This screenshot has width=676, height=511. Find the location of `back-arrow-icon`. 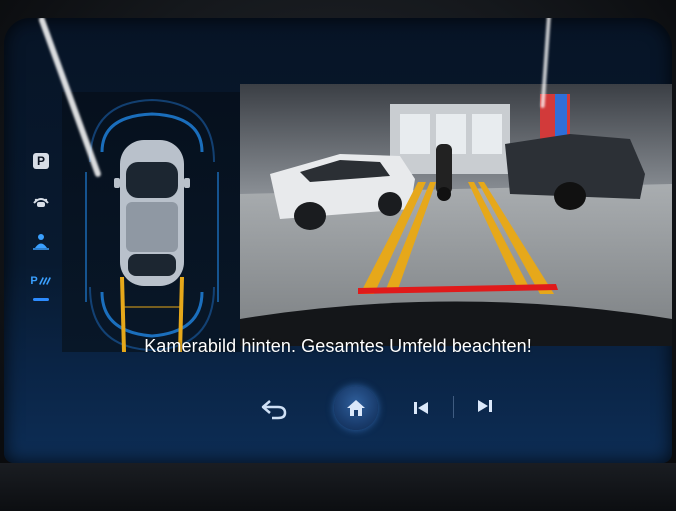

back-arrow-icon is located at coordinates (274, 410).